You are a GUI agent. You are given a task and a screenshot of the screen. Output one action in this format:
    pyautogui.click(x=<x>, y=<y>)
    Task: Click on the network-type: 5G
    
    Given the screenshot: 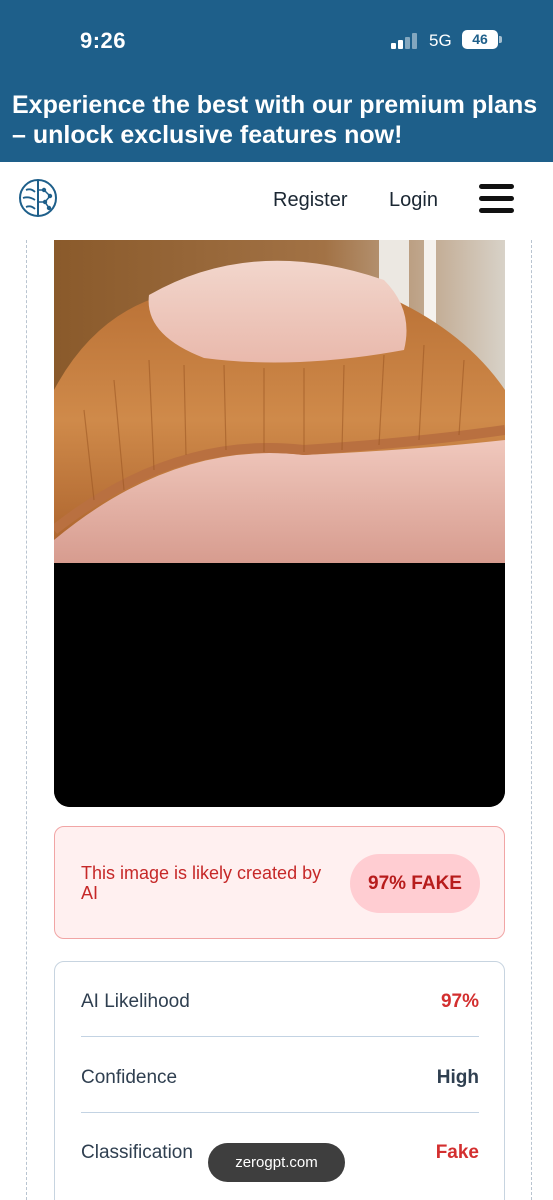 What is the action you would take?
    pyautogui.click(x=440, y=40)
    